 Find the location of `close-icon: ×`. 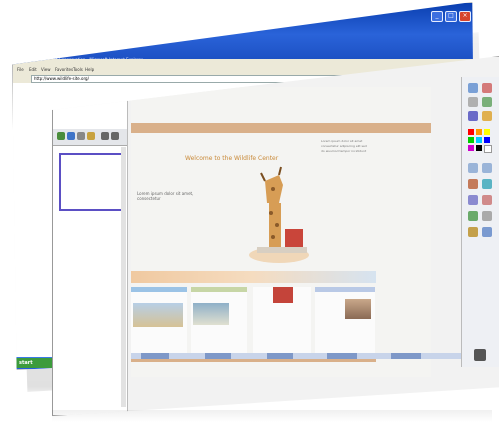

close-icon: × is located at coordinates (465, 16).